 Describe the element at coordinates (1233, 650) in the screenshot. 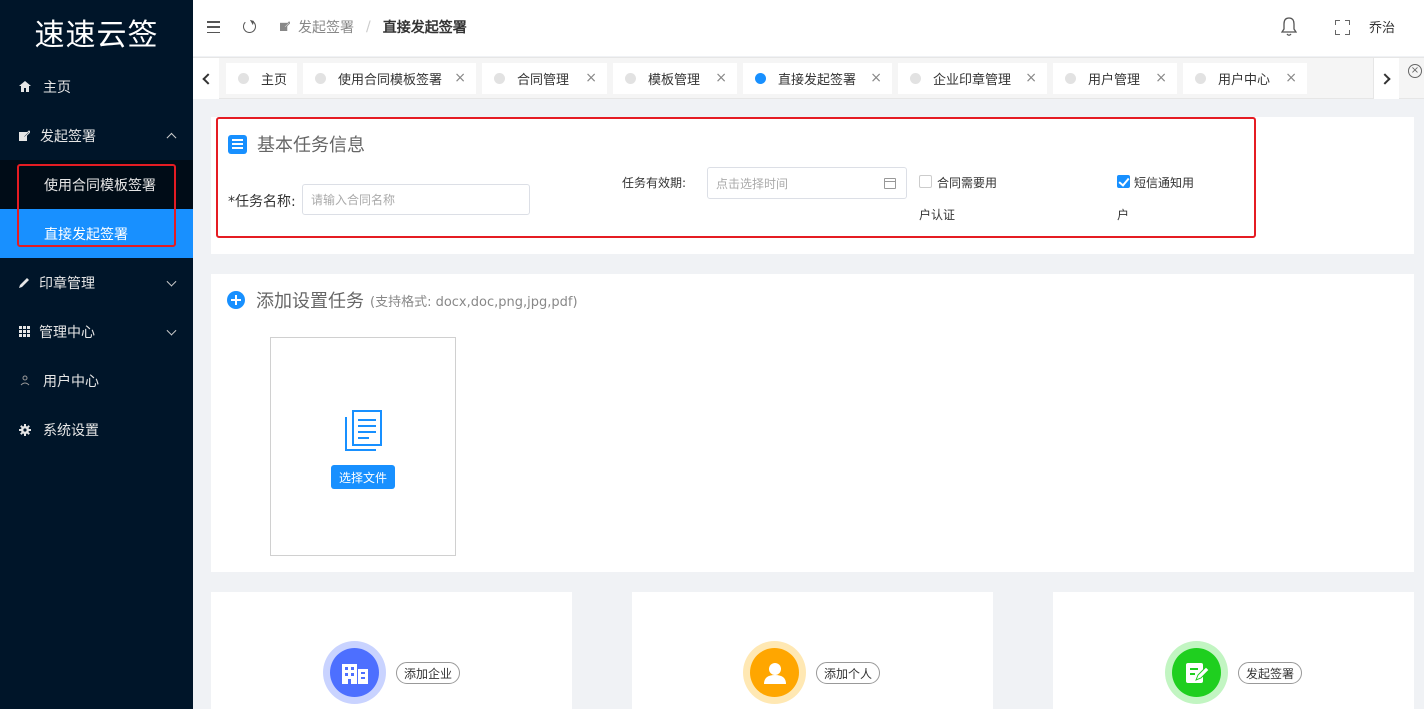

I see `initiate-signing-card: 发起签署` at that location.